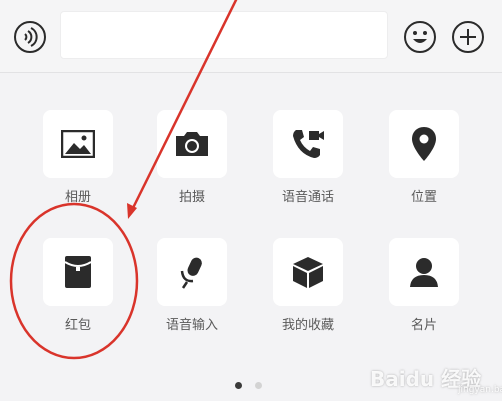 The image size is (502, 401). I want to click on camera-icon, so click(192, 144).